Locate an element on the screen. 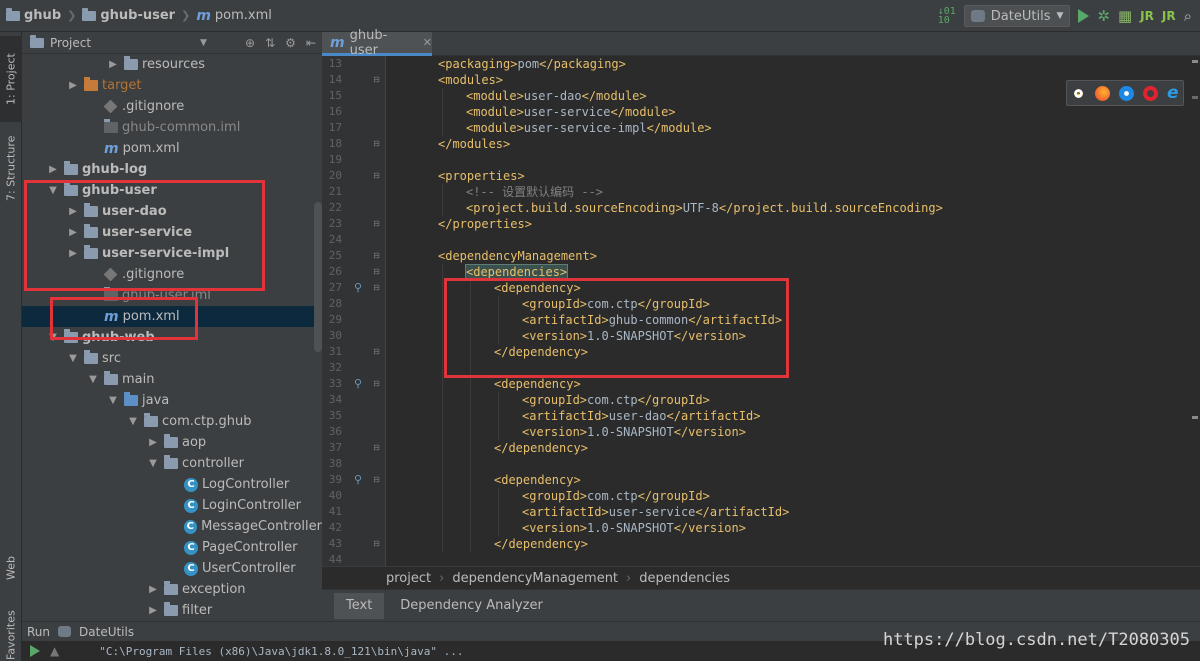 The height and width of the screenshot is (661, 1200). tab-web: Web is located at coordinates (11, 568).